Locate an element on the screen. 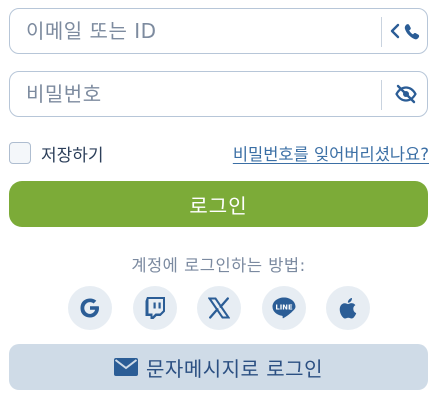 This screenshot has width=437, height=400. show-password-button is located at coordinates (405, 94).